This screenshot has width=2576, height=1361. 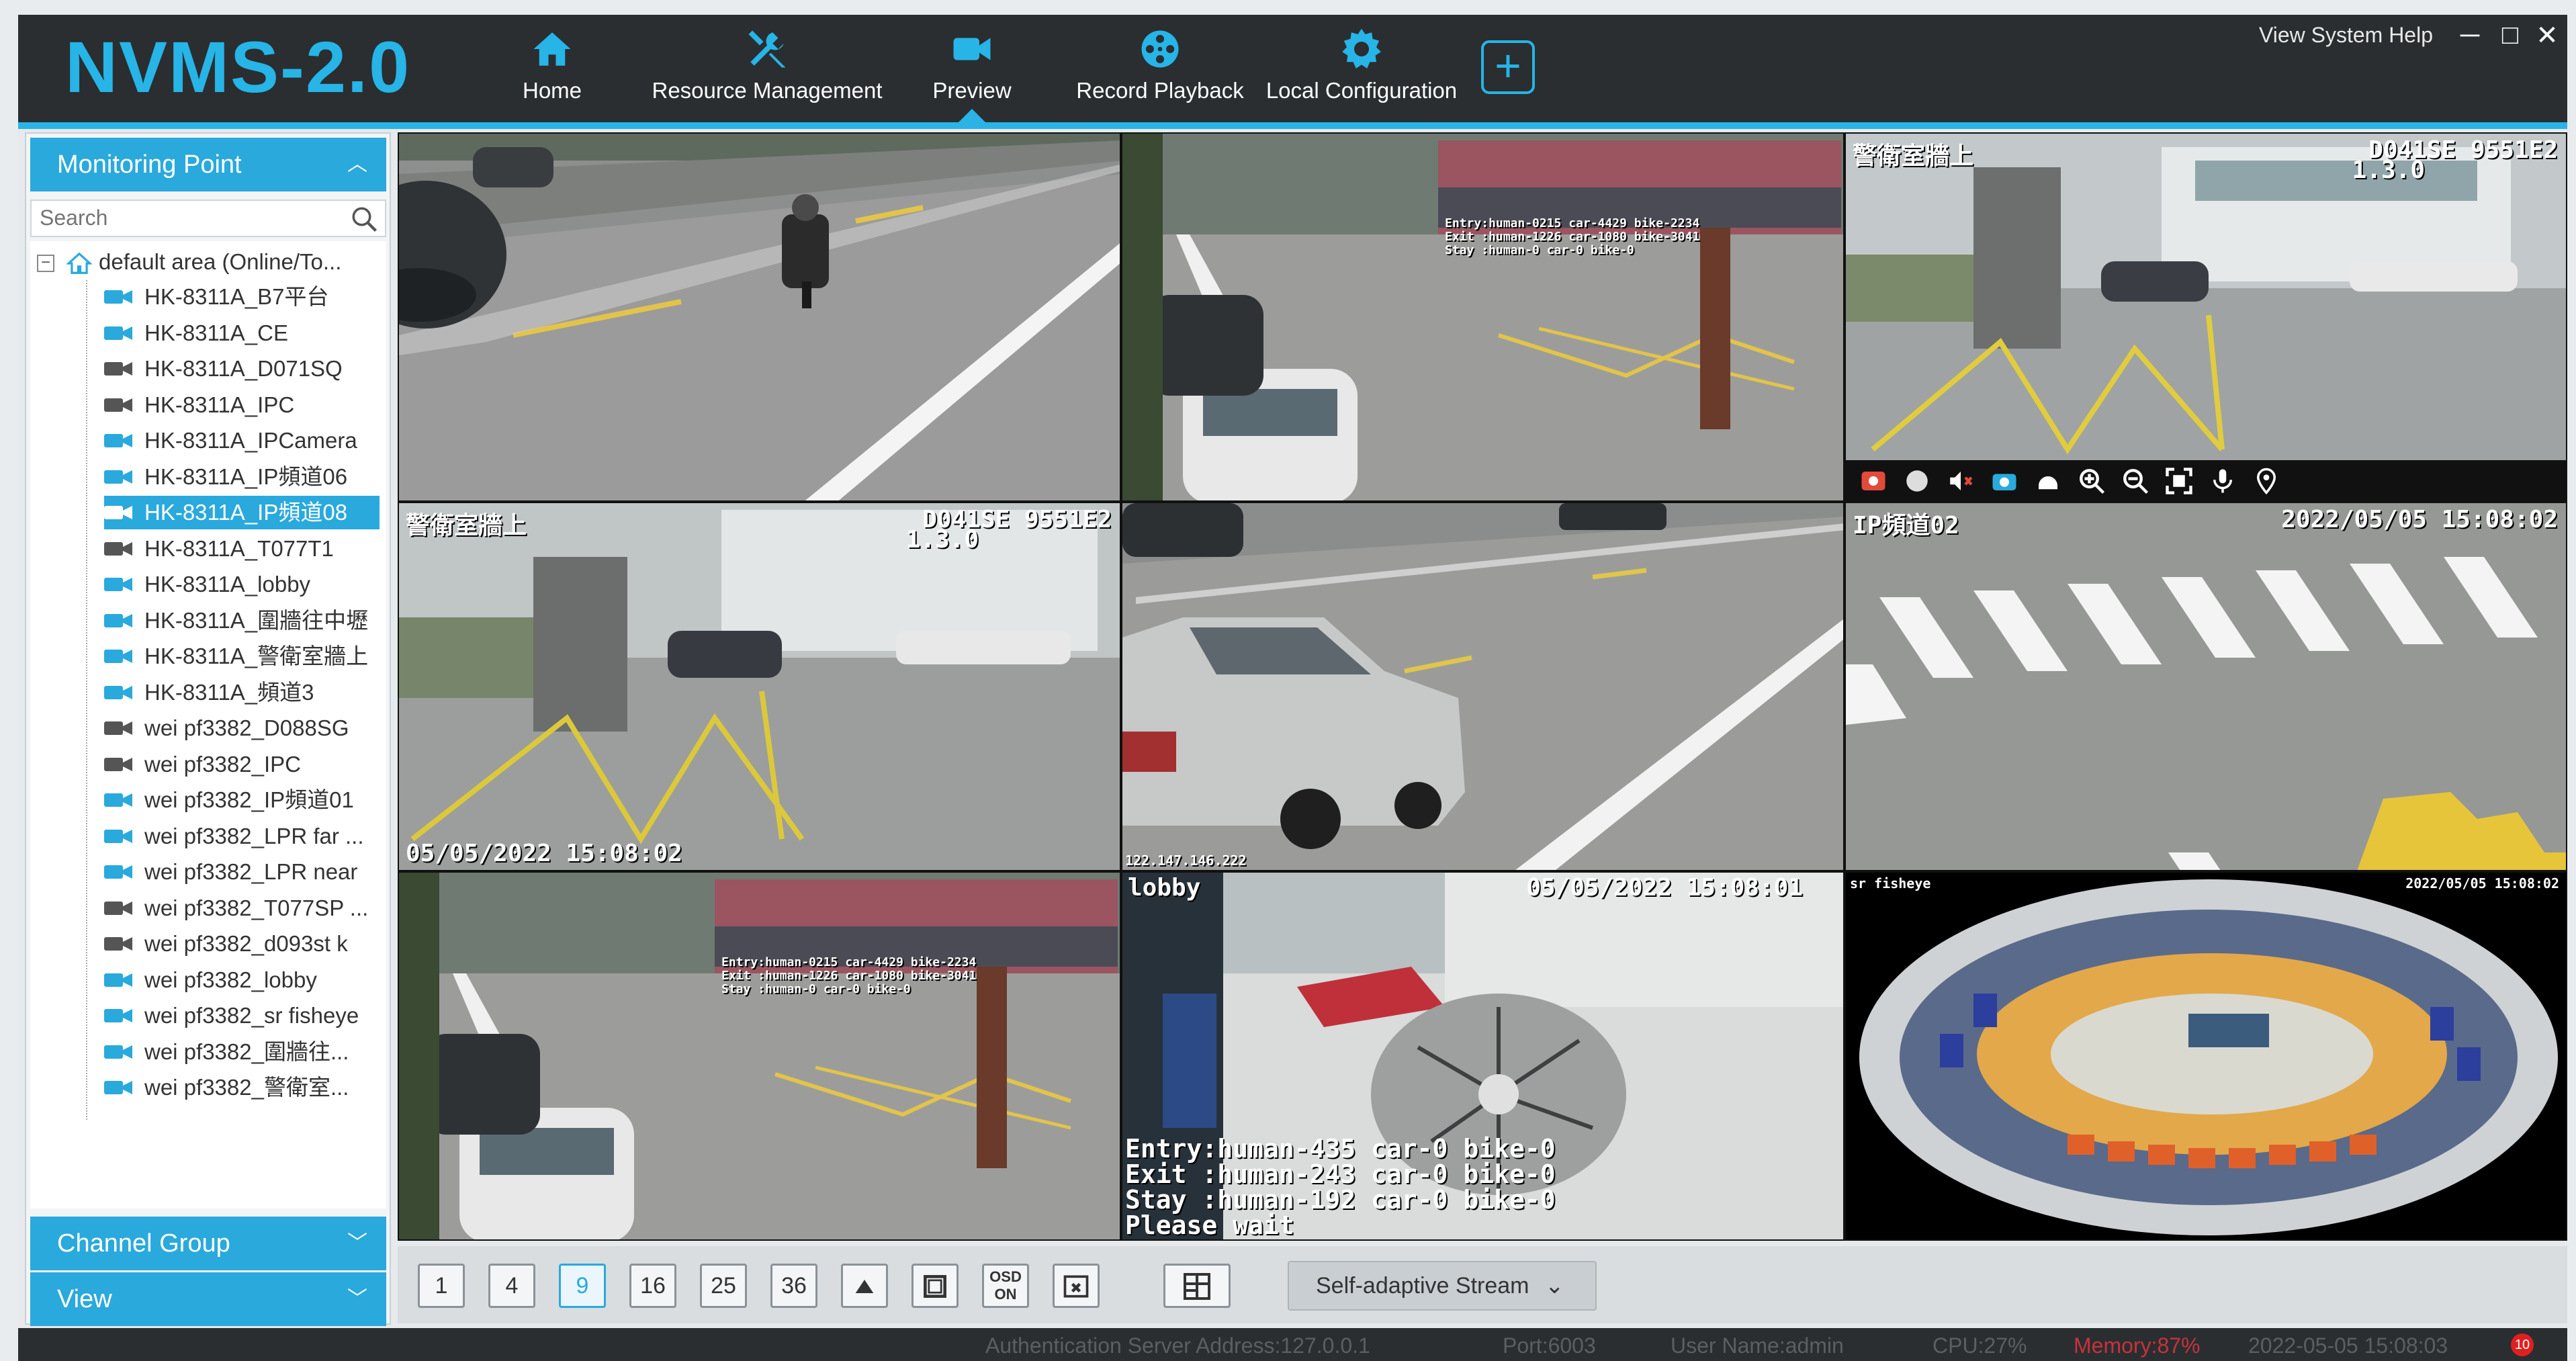 What do you see at coordinates (1160, 90) in the screenshot?
I see `nav-record-playback-label: Record Playback` at bounding box center [1160, 90].